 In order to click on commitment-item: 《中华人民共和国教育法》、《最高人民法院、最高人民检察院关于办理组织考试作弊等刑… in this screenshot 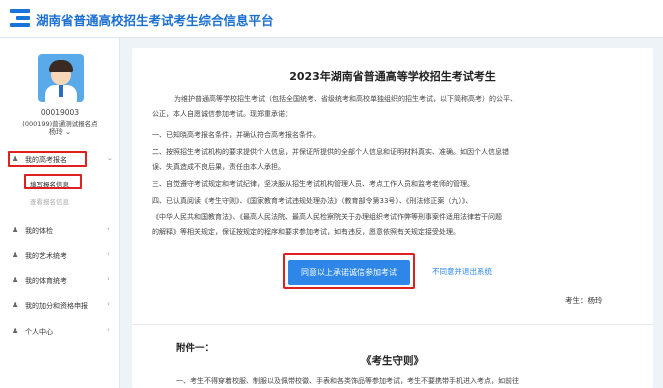, I will do `click(327, 217)`.